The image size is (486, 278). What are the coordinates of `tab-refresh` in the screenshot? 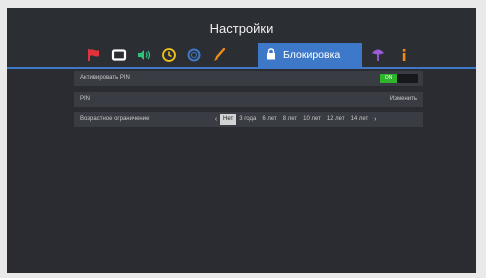 It's located at (194, 55).